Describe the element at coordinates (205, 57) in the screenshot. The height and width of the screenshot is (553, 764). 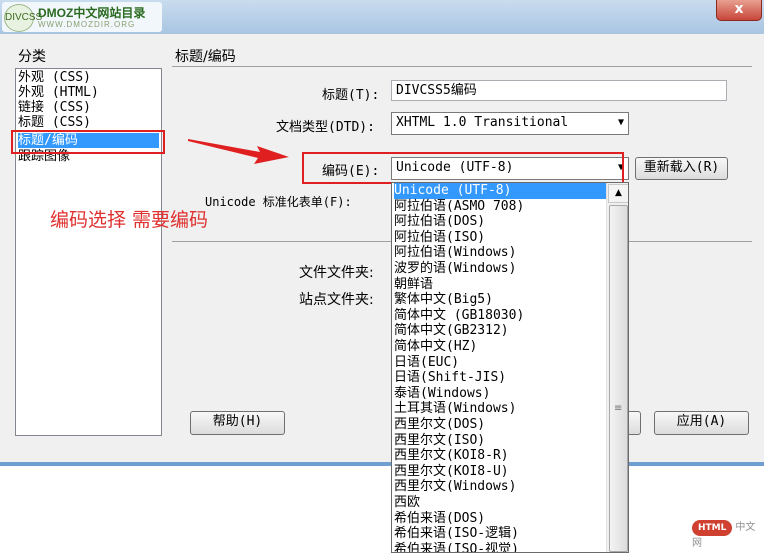
I see `section-title: 标题/编码` at that location.